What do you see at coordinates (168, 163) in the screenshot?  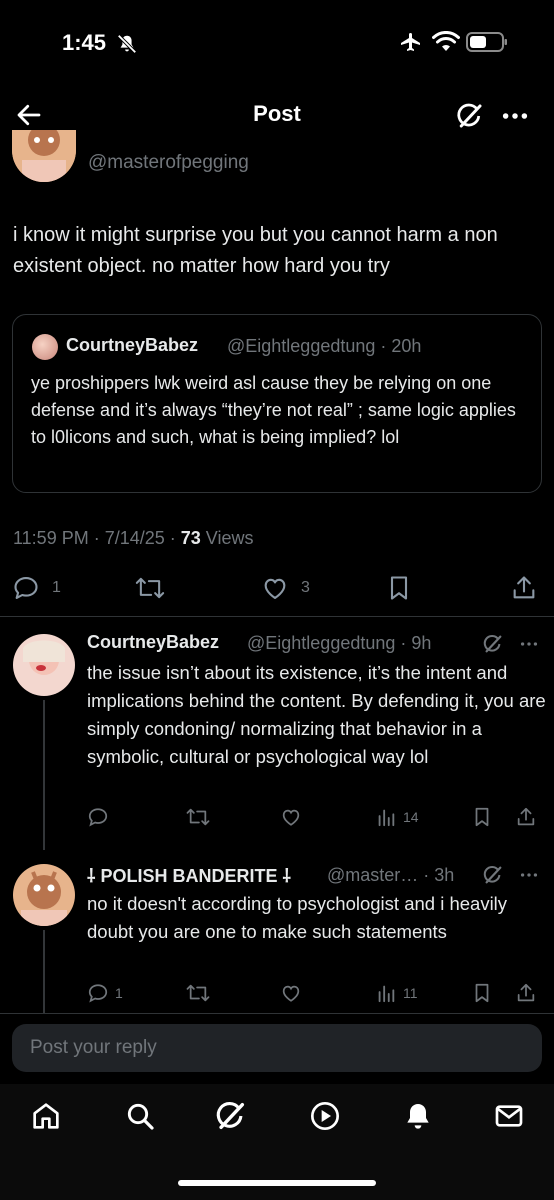 I see `author-handle: @masterofpegging` at bounding box center [168, 163].